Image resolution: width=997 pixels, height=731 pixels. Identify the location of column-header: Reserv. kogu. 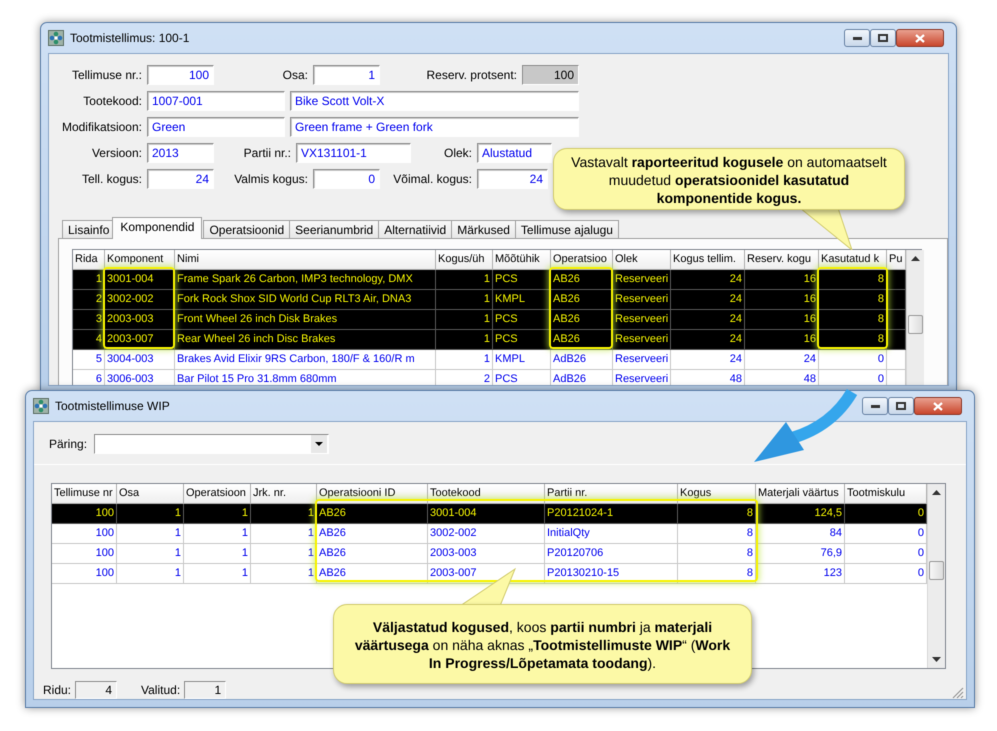
(782, 260).